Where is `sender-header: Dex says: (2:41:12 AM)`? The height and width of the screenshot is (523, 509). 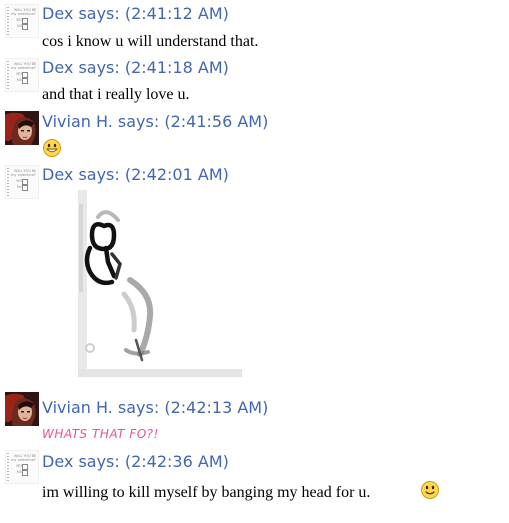 sender-header: Dex says: (2:41:12 AM) is located at coordinates (135, 13).